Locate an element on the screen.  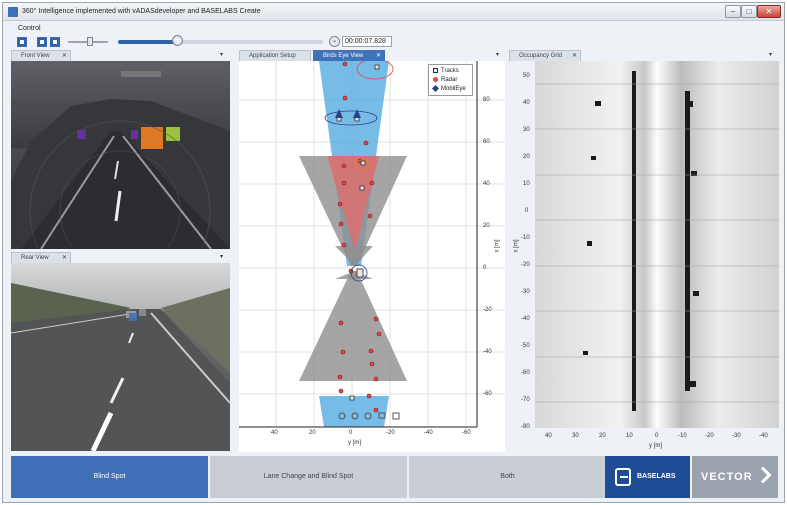
speed-slider-thumb is located at coordinates (90, 41).